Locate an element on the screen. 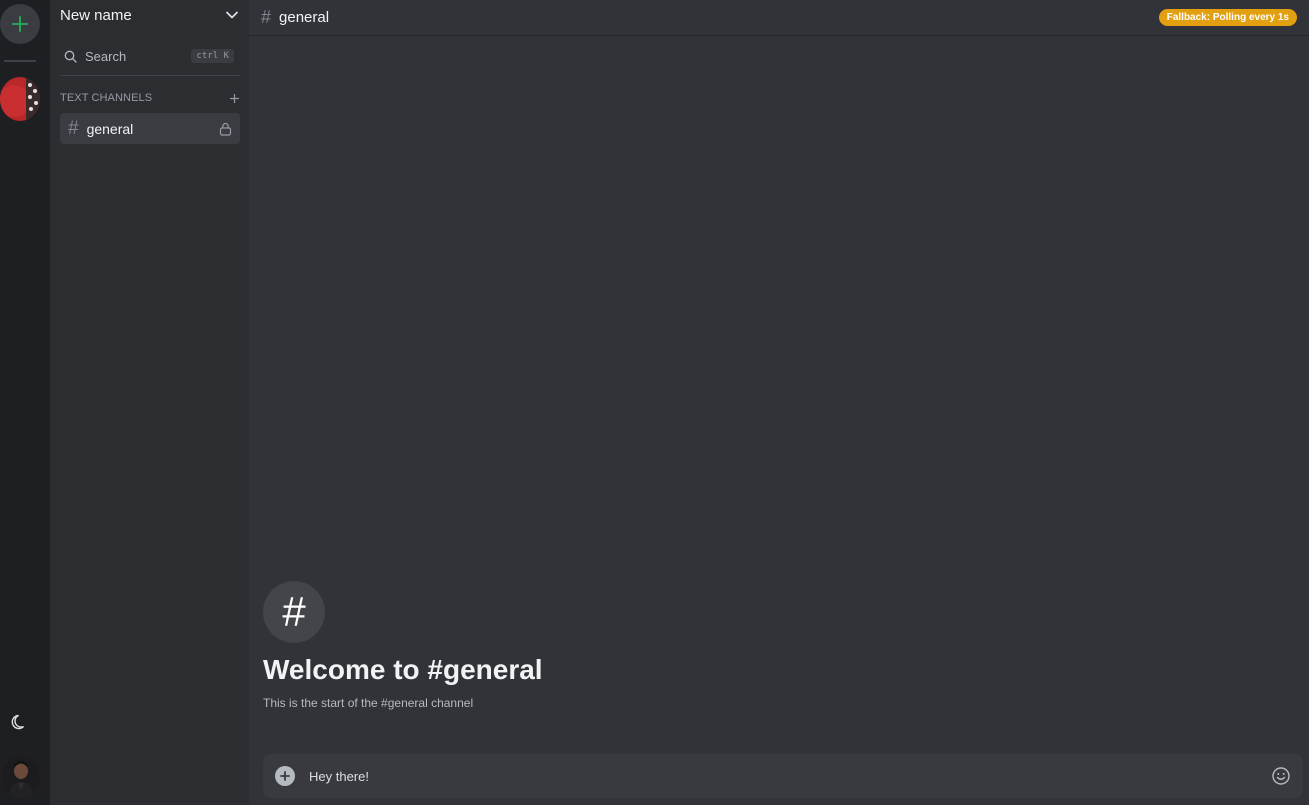 Image resolution: width=1309 pixels, height=805 pixels. moon-icon is located at coordinates (18, 722).